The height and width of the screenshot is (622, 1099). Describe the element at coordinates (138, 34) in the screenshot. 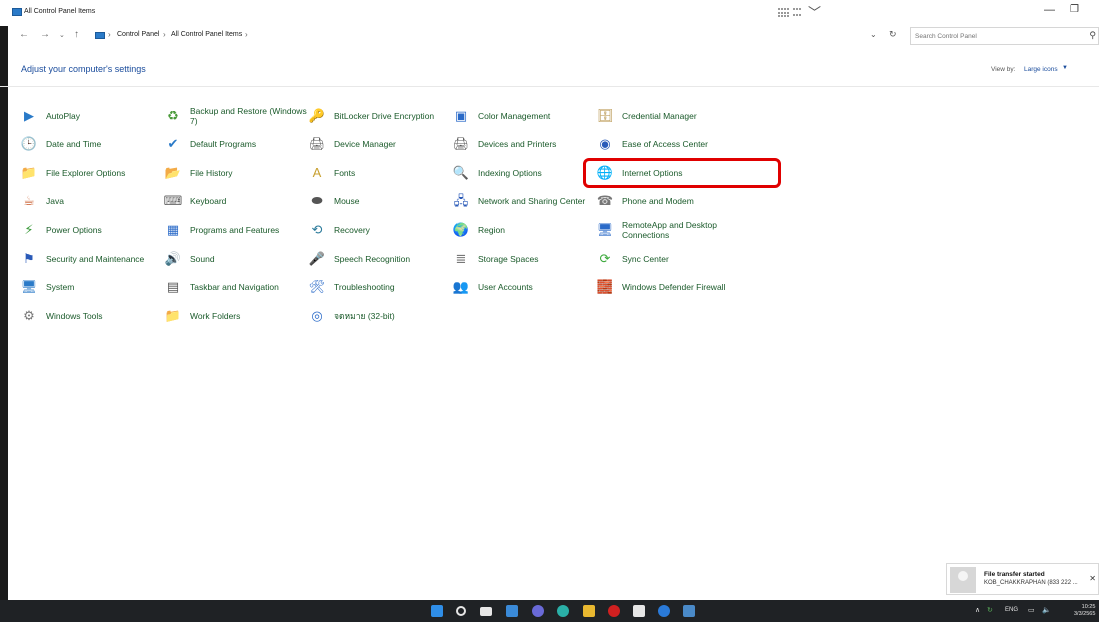

I see `breadcrumb-control-panel: Control Panel` at that location.